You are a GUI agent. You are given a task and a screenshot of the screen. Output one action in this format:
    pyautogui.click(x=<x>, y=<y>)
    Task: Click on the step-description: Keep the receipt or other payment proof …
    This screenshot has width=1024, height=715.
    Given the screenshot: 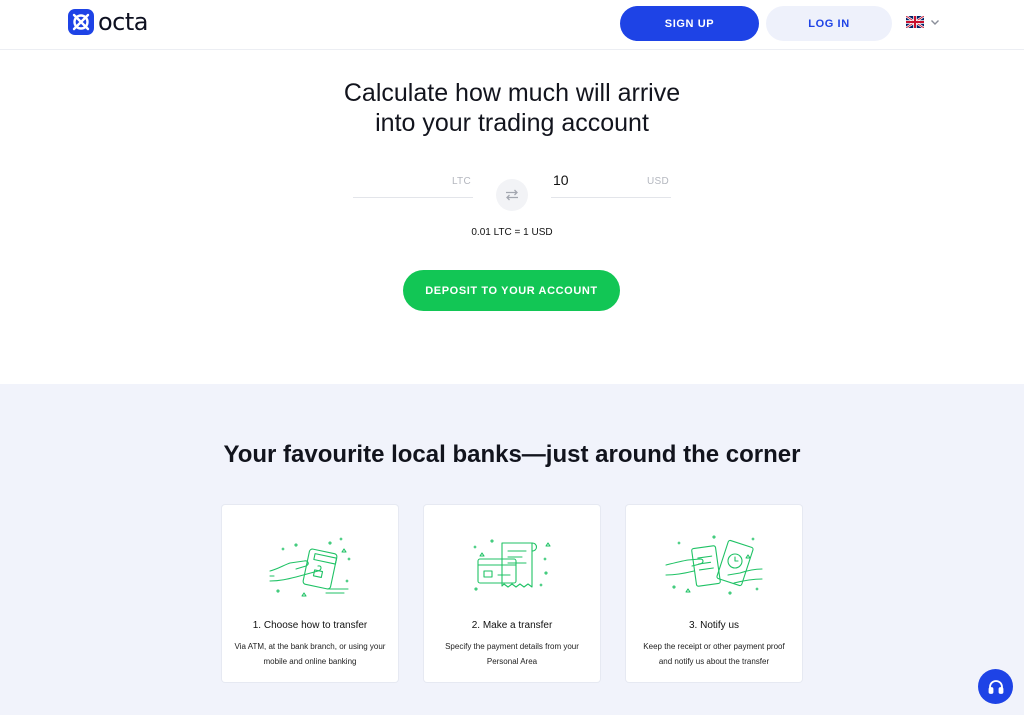 What is the action you would take?
    pyautogui.click(x=714, y=654)
    